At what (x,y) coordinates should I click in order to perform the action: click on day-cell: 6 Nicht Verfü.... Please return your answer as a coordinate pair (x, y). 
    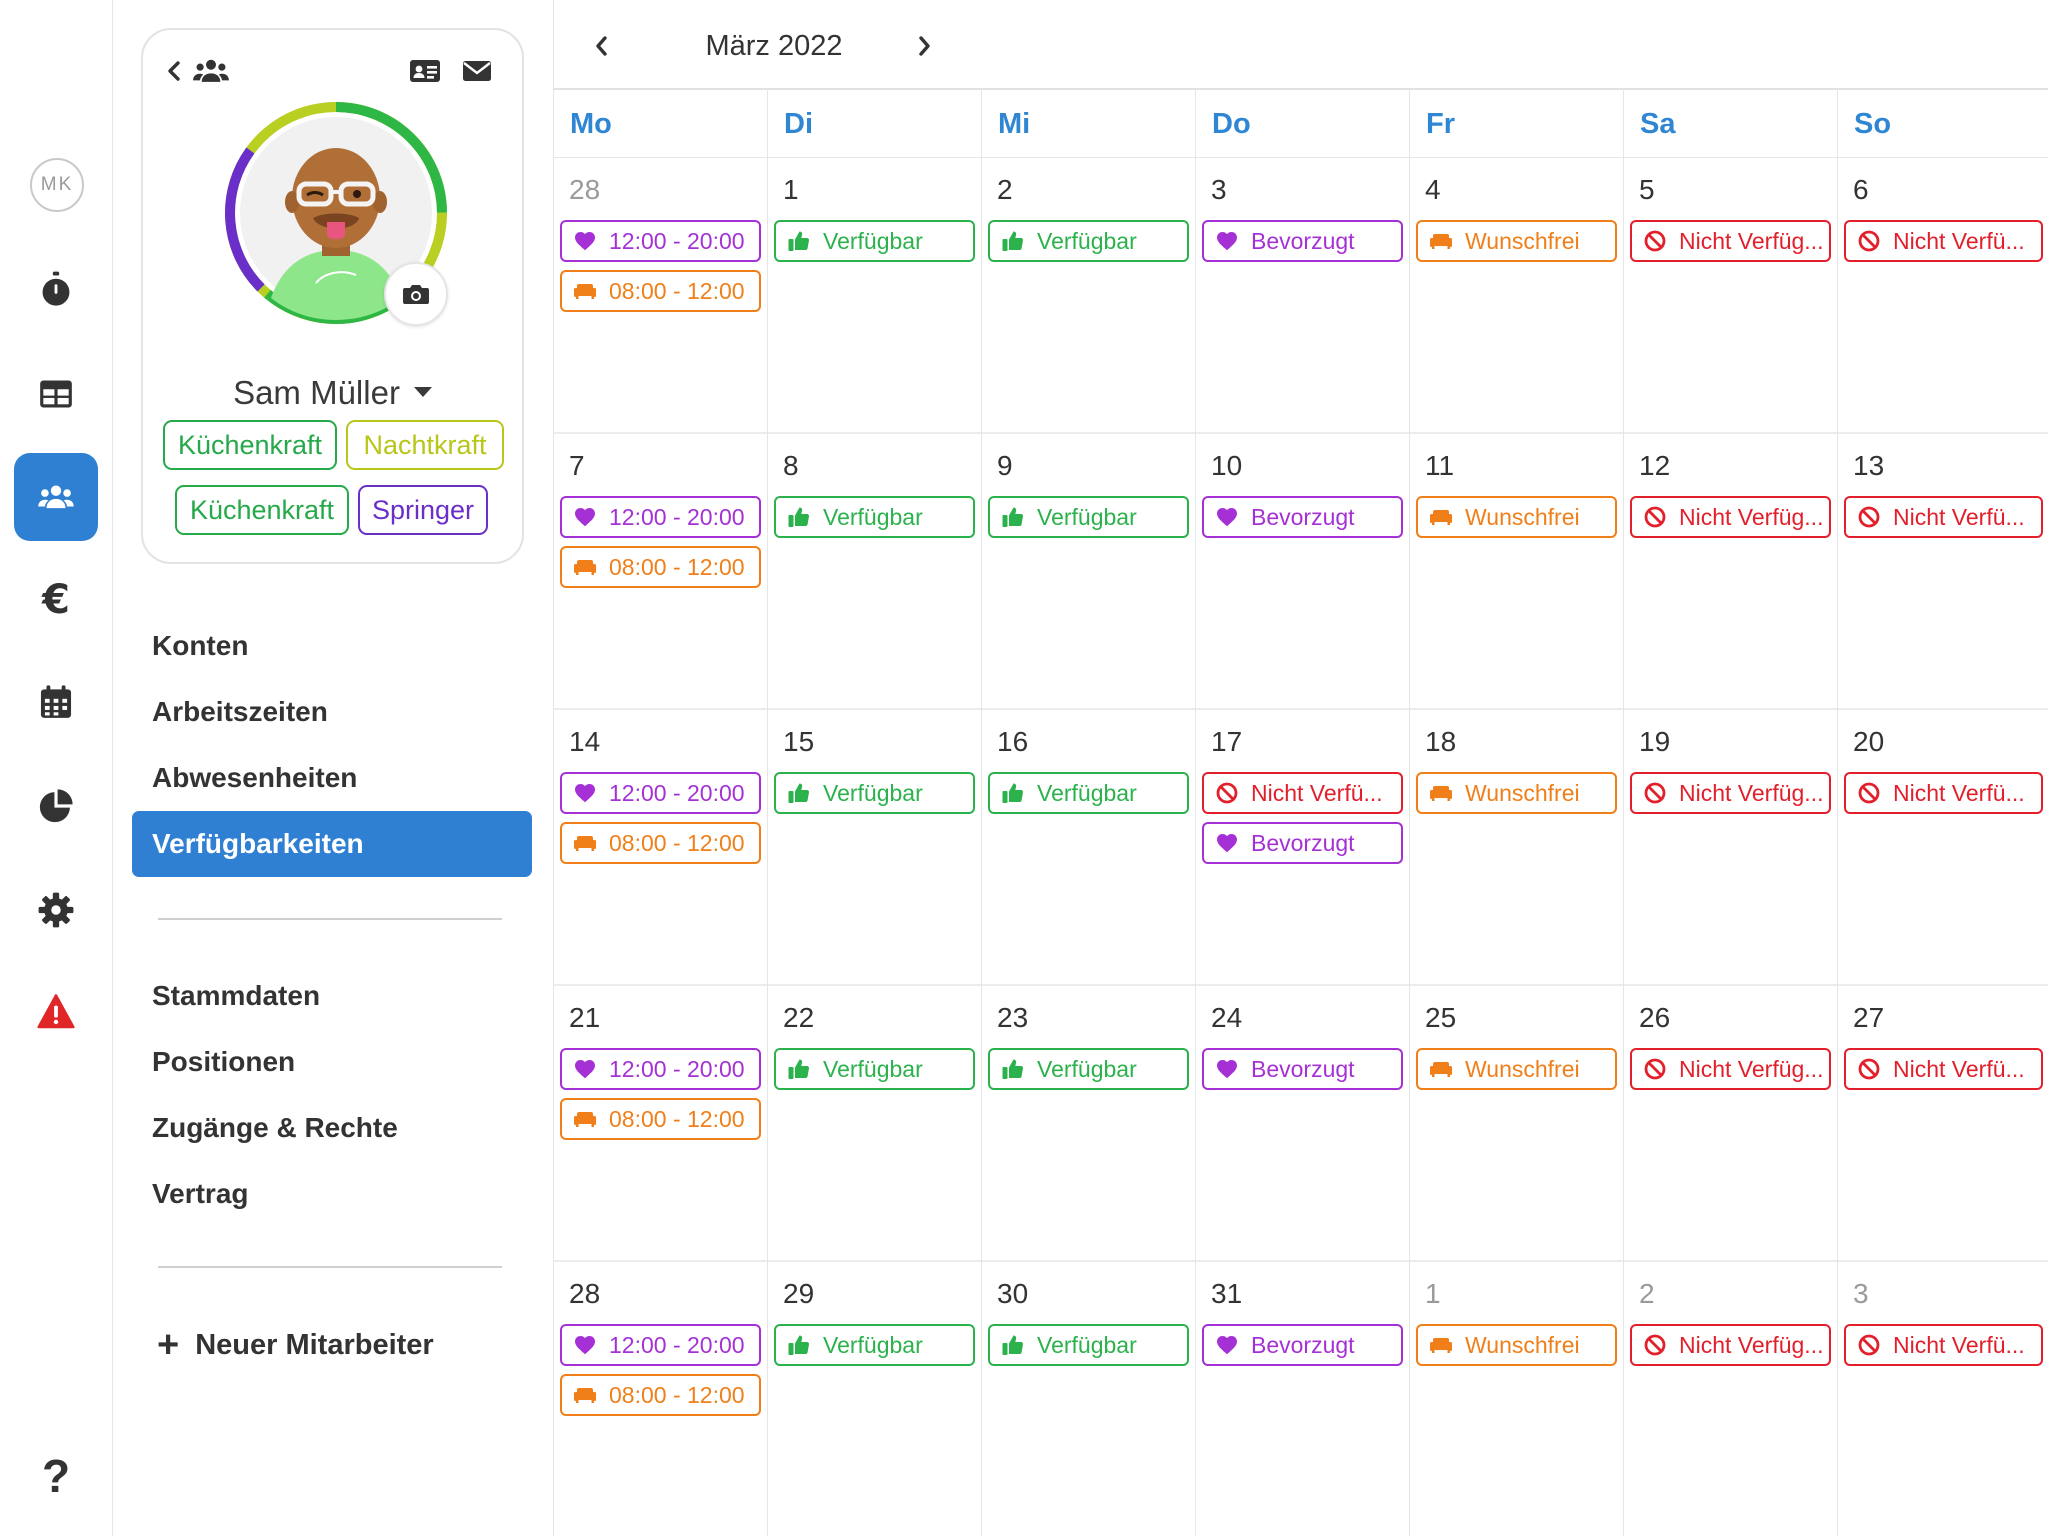
    Looking at the image, I should click on (1942, 296).